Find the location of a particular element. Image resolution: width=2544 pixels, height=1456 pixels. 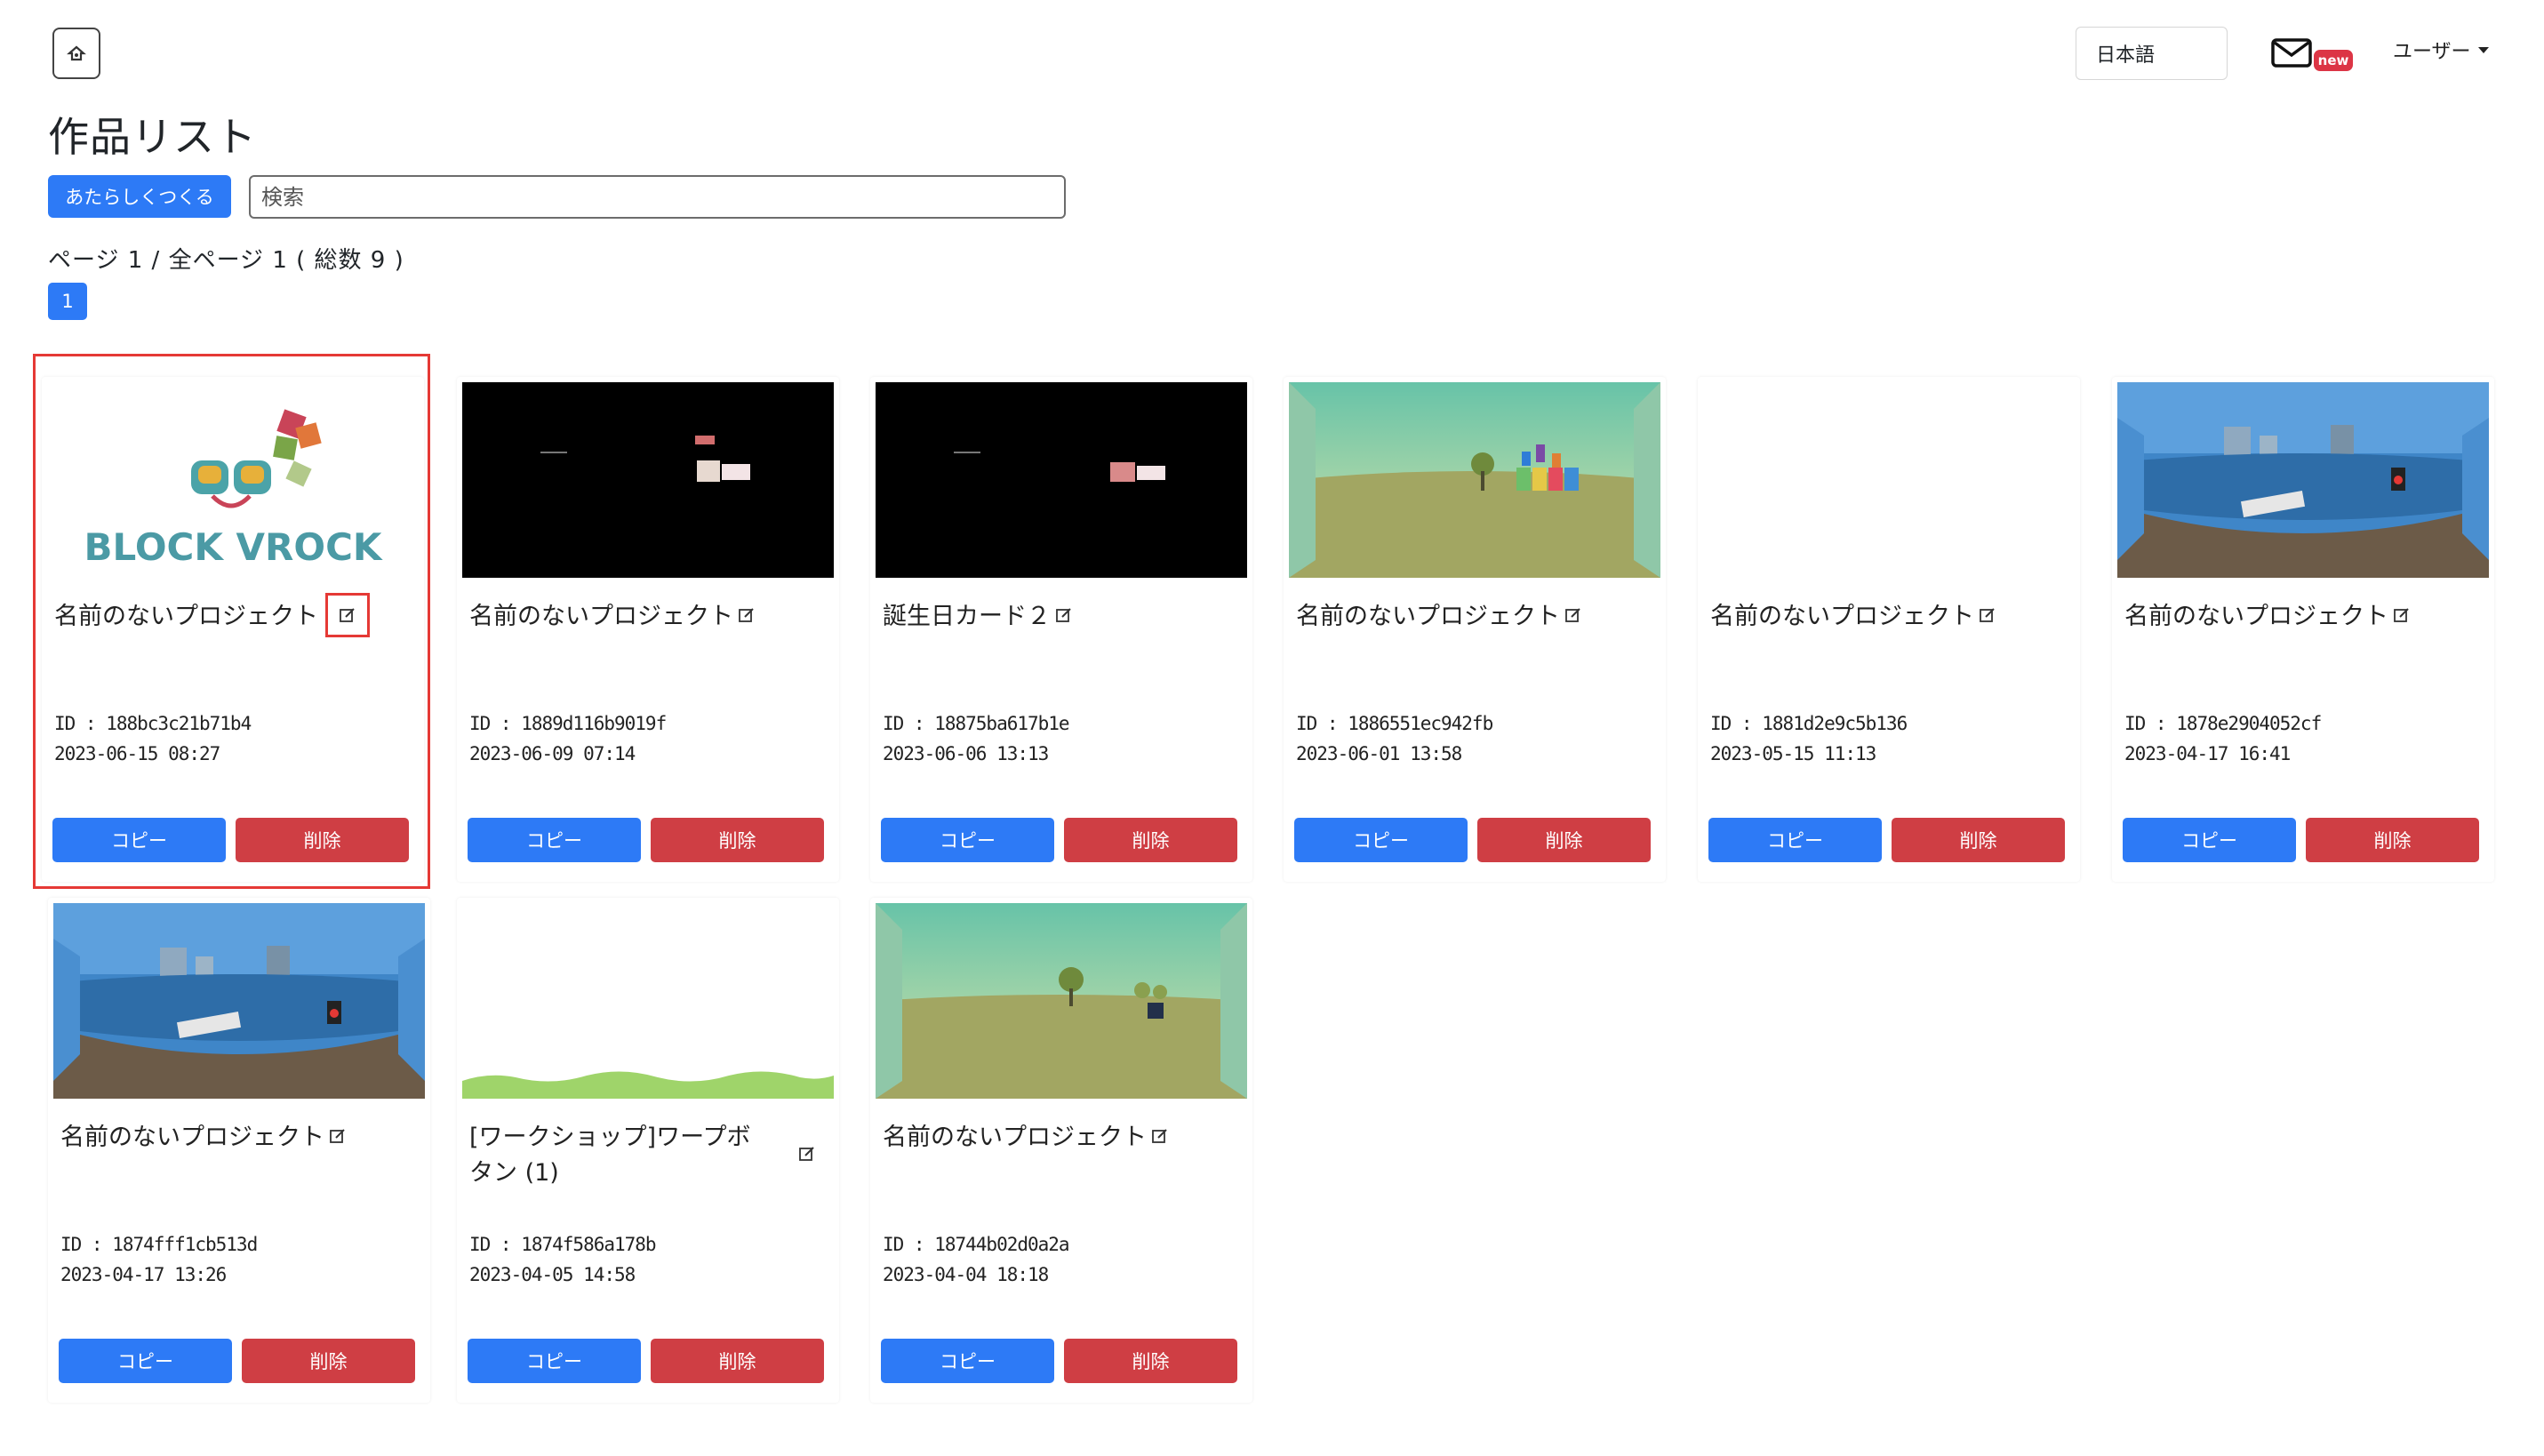

chevron-down-icon is located at coordinates (2483, 49).